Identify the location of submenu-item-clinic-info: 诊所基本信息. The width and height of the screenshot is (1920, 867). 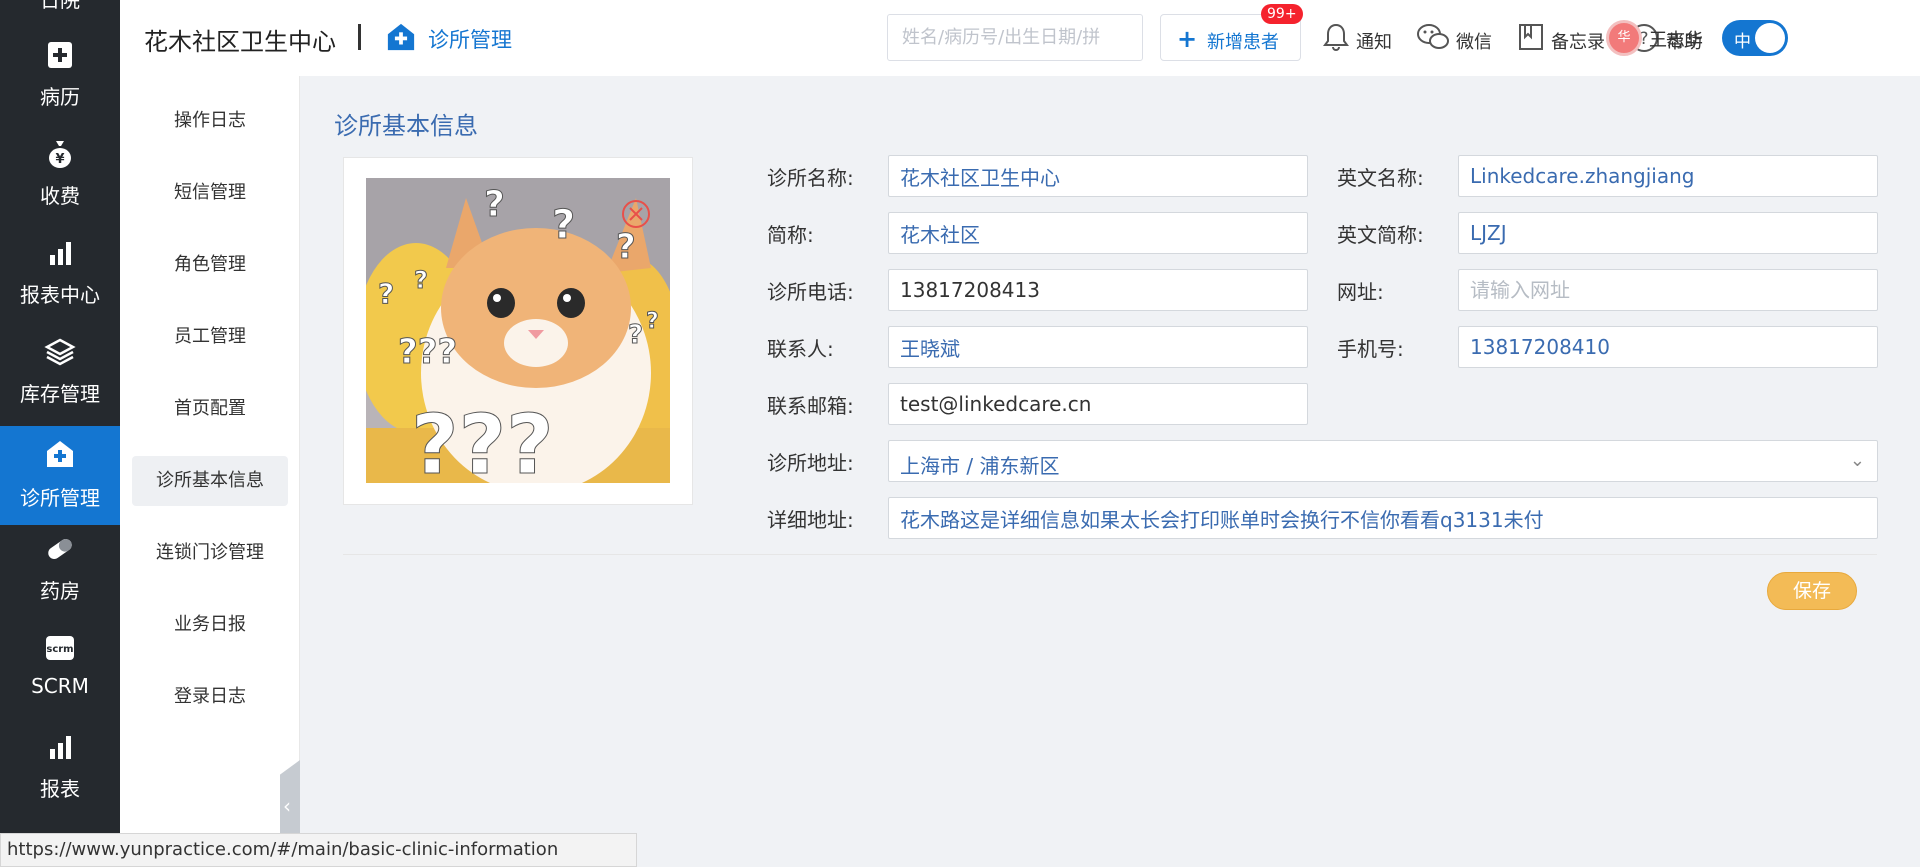
(210, 481).